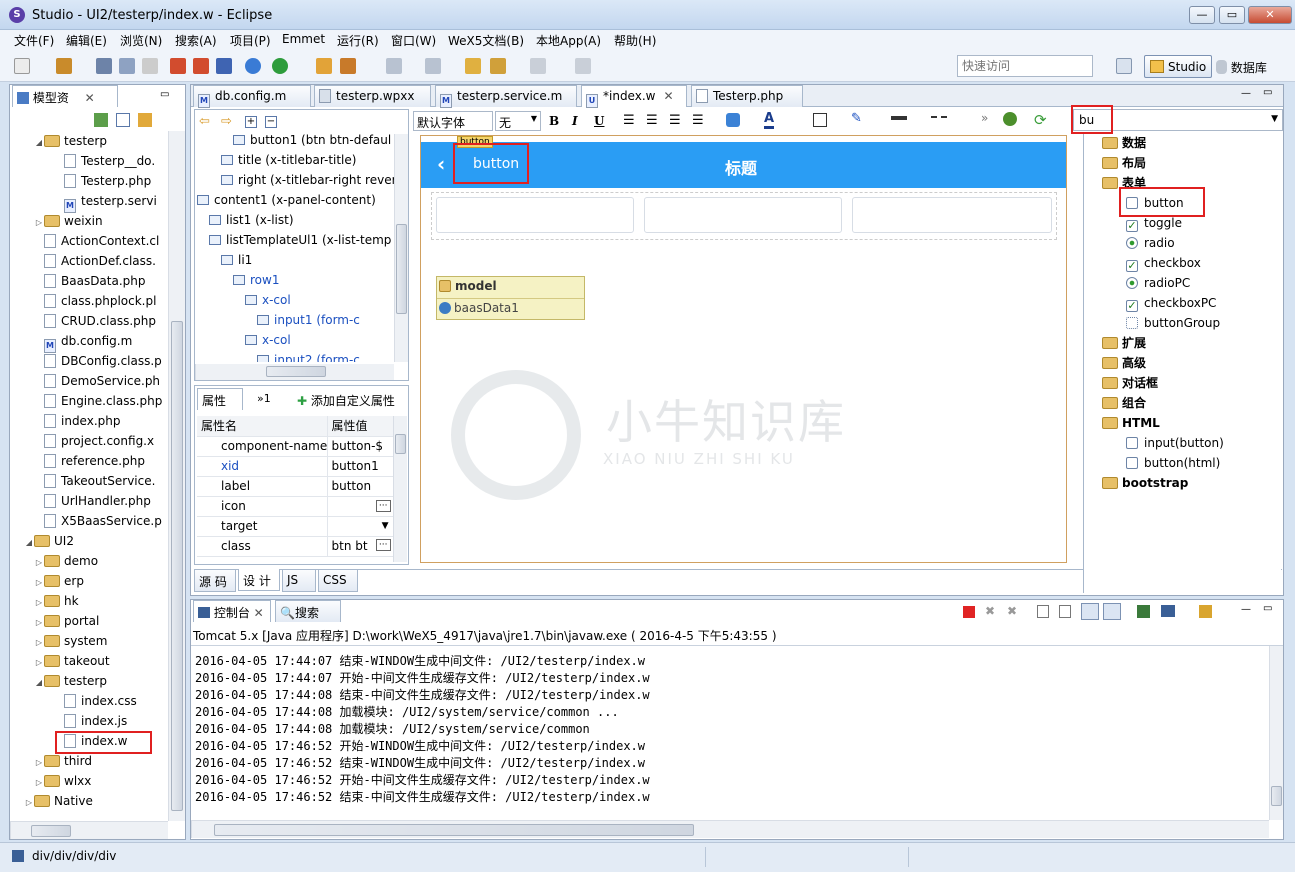 The width and height of the screenshot is (1295, 872). What do you see at coordinates (506, 96) in the screenshot?
I see `tab-testerp-service: Mtesterp.service.m` at bounding box center [506, 96].